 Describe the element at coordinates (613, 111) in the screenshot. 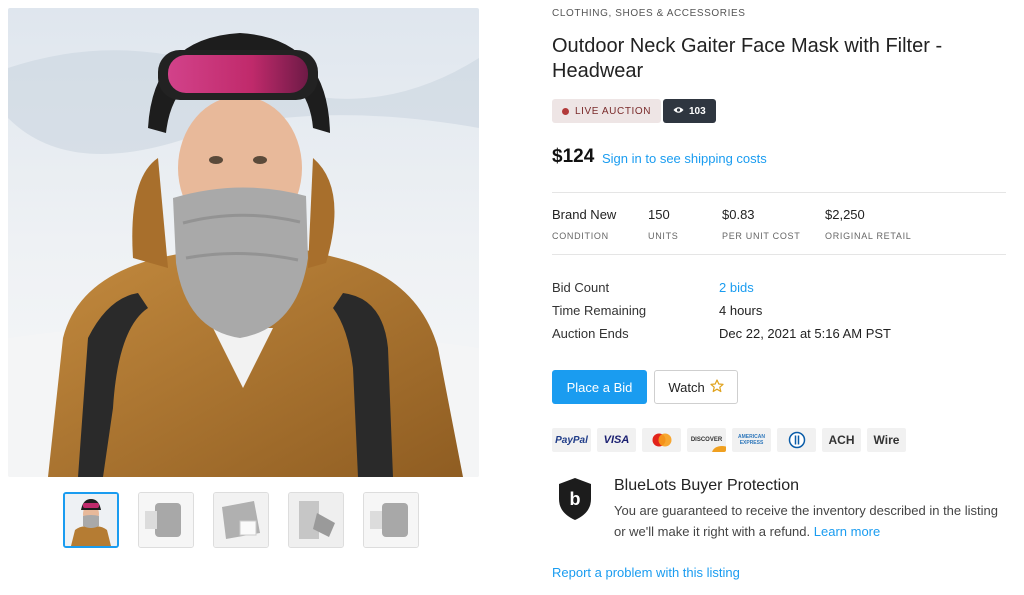

I see `live-auction-label: LIVE AUCTION` at that location.